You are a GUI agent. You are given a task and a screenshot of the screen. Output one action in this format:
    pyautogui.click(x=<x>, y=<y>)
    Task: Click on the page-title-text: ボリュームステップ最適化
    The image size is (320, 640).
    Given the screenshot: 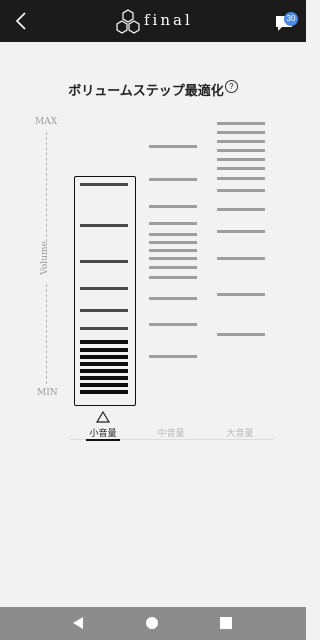 What is the action you would take?
    pyautogui.click(x=146, y=90)
    